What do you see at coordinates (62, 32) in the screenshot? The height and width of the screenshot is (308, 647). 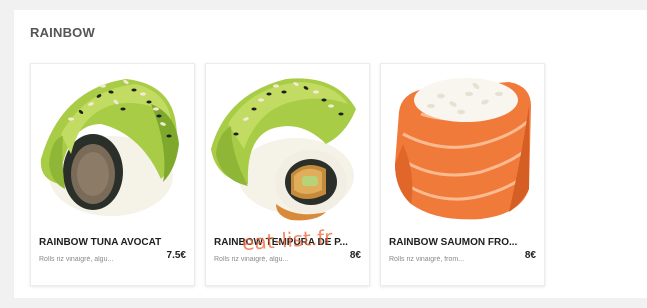 I see `section-title: RAINBOW` at bounding box center [62, 32].